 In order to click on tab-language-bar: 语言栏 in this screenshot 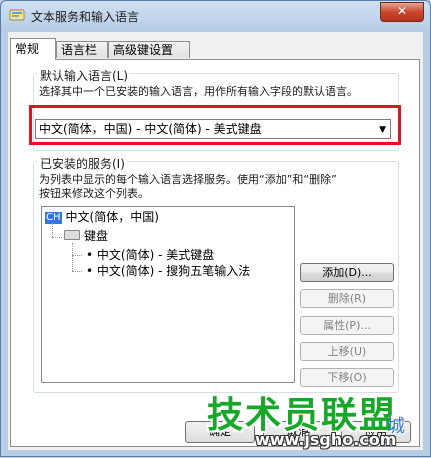, I will do `click(82, 49)`.